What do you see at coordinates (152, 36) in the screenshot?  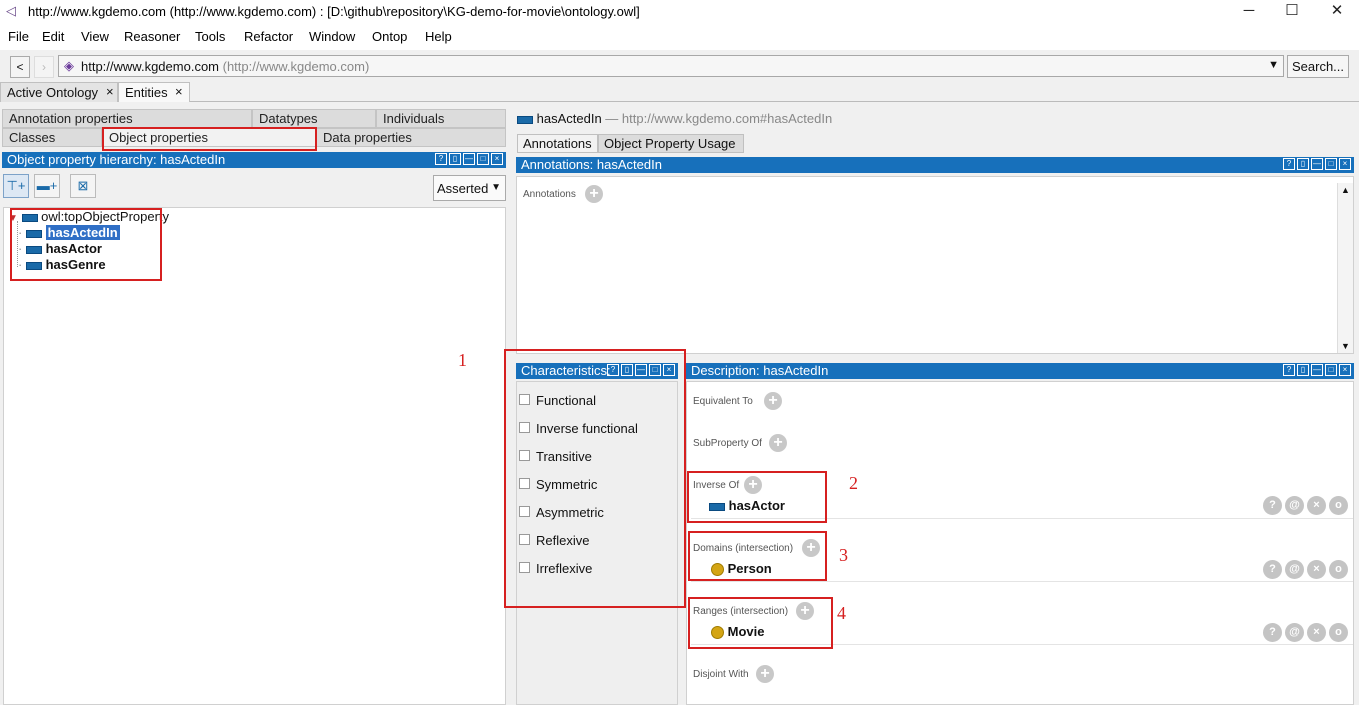 I see `menu-reasoner: Reasoner` at bounding box center [152, 36].